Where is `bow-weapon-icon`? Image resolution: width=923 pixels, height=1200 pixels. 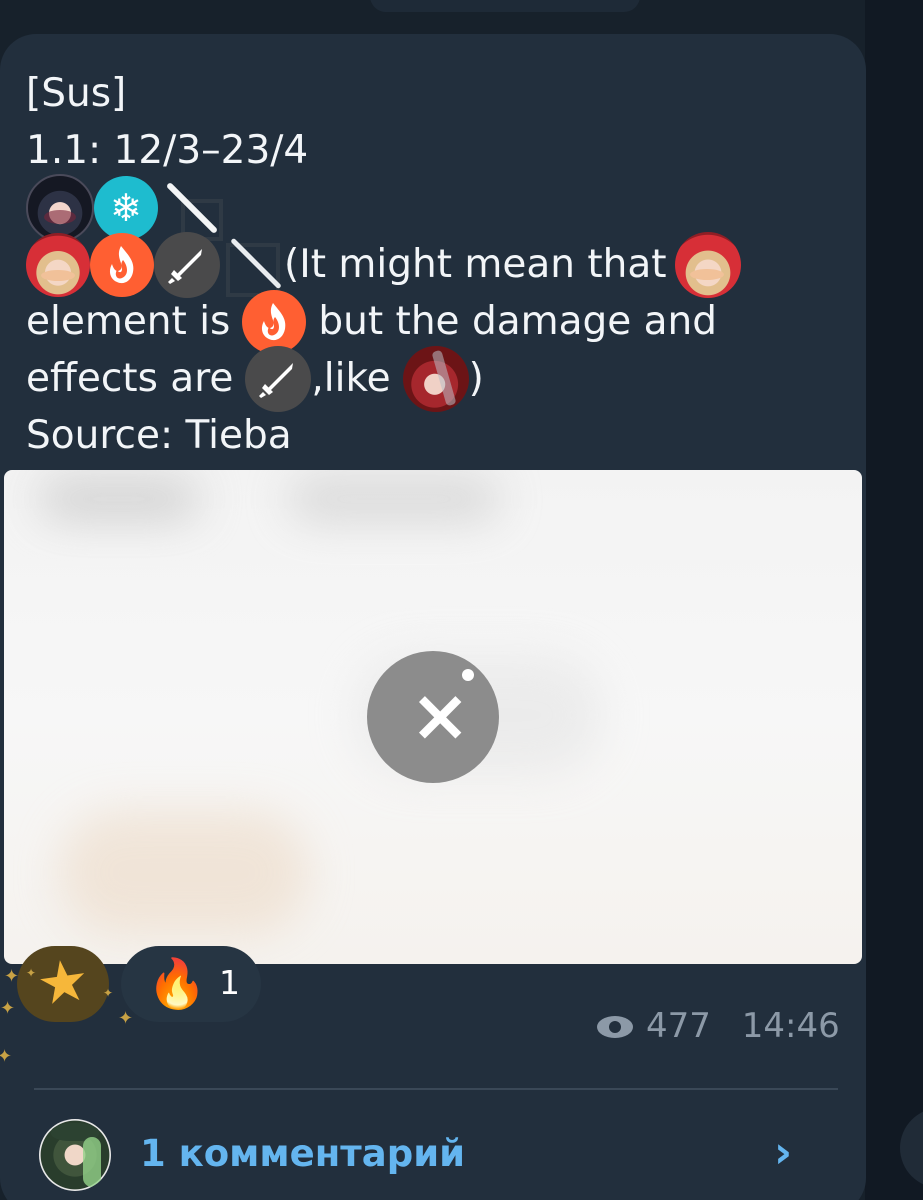 bow-weapon-icon is located at coordinates (252, 265).